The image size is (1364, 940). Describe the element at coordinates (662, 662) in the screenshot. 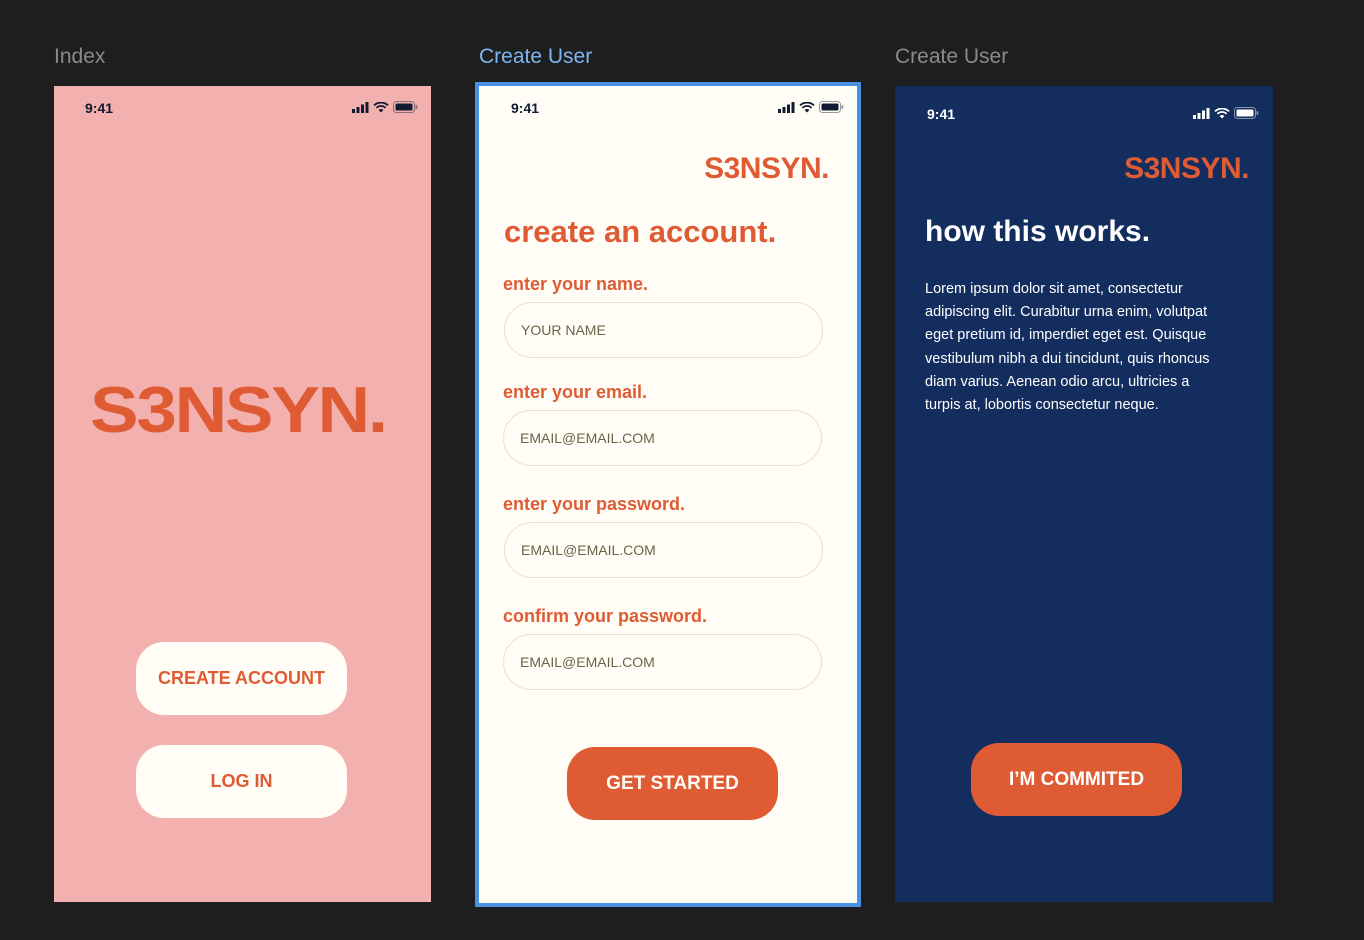

I see `confirm-password-input` at that location.